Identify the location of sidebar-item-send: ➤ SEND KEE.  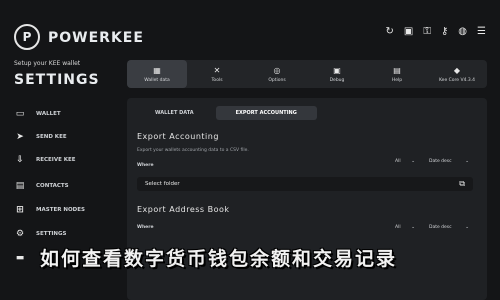
(40, 137).